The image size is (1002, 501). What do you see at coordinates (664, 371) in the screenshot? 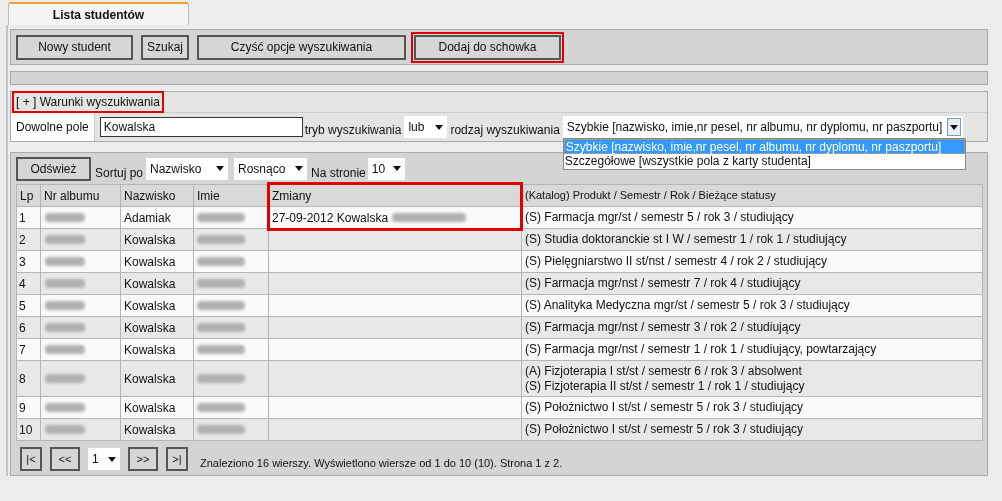
I see `program-status: (A) Fizjoterapia I st/st / semestr 6 / rok 3 / absolwent` at bounding box center [664, 371].